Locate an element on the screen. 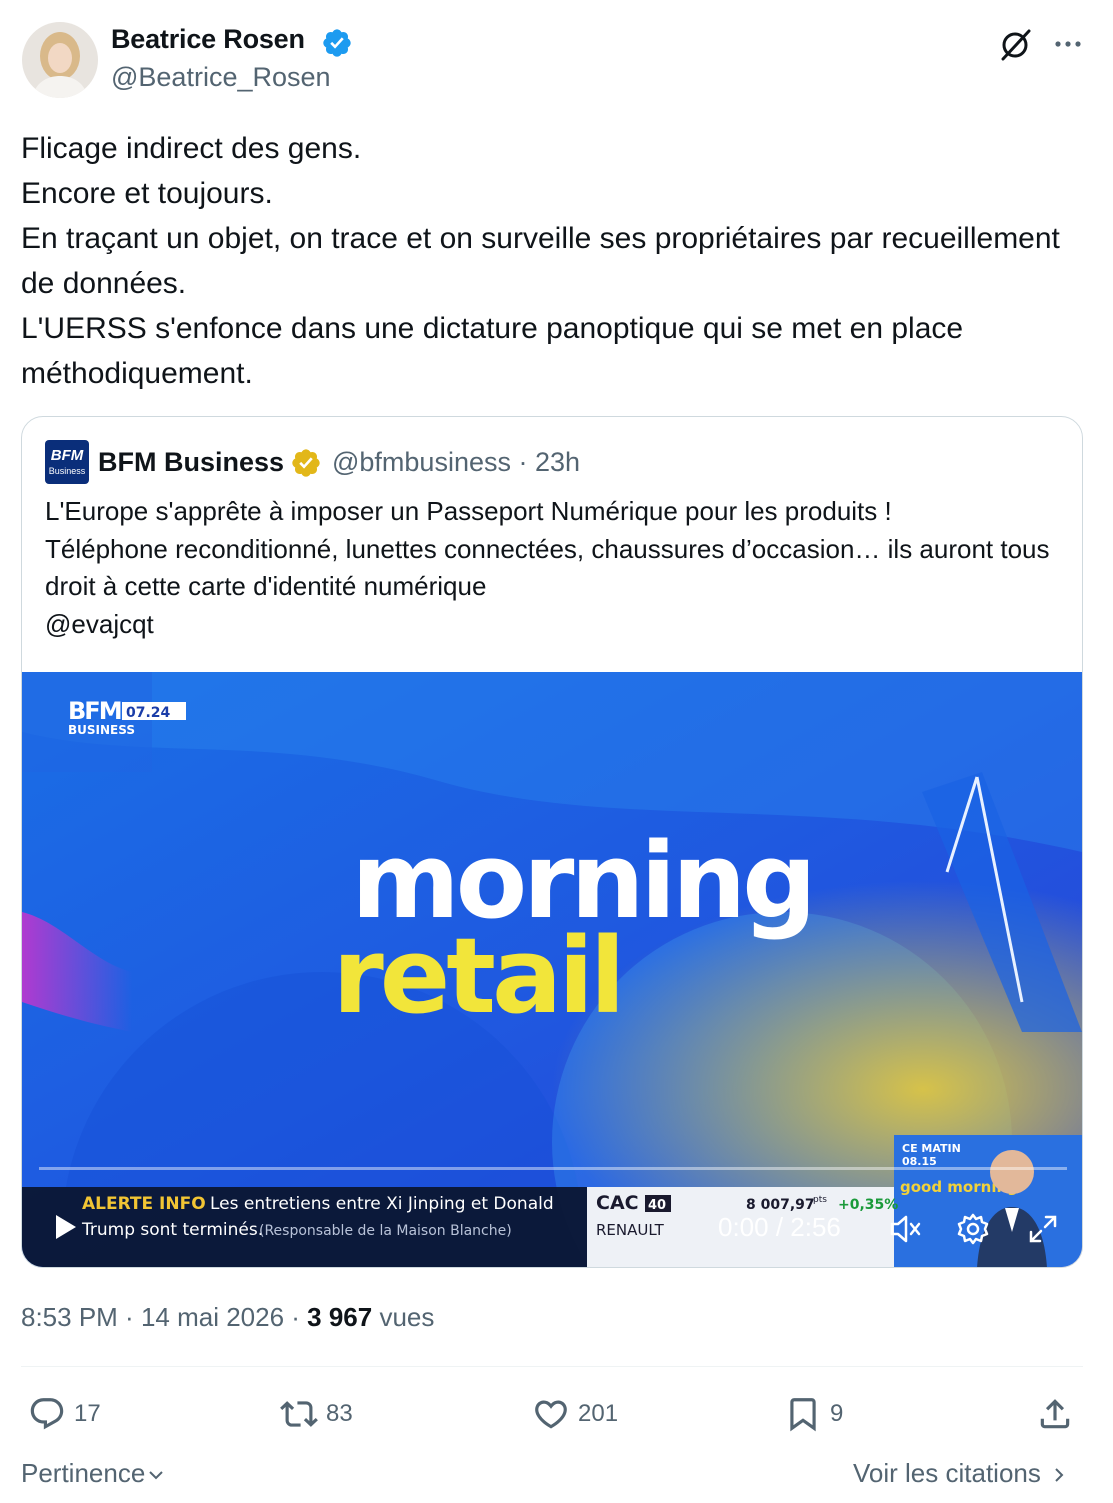 The height and width of the screenshot is (1503, 1113). chevron-right-icon is located at coordinates (1059, 1475).